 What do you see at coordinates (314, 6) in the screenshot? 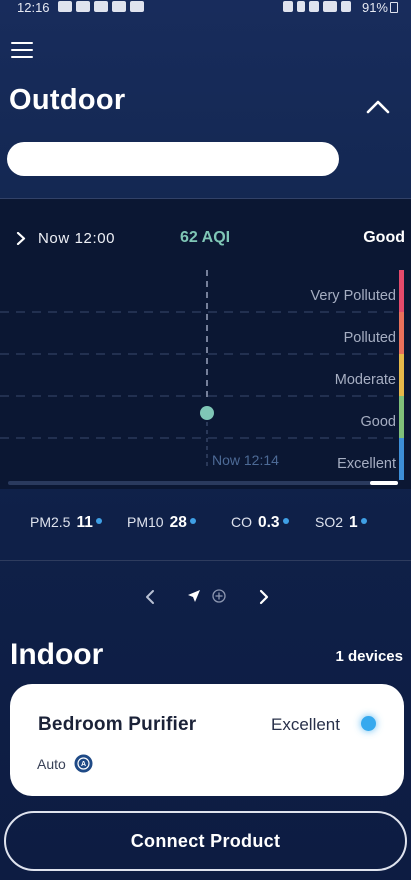
I see `mute-icon` at bounding box center [314, 6].